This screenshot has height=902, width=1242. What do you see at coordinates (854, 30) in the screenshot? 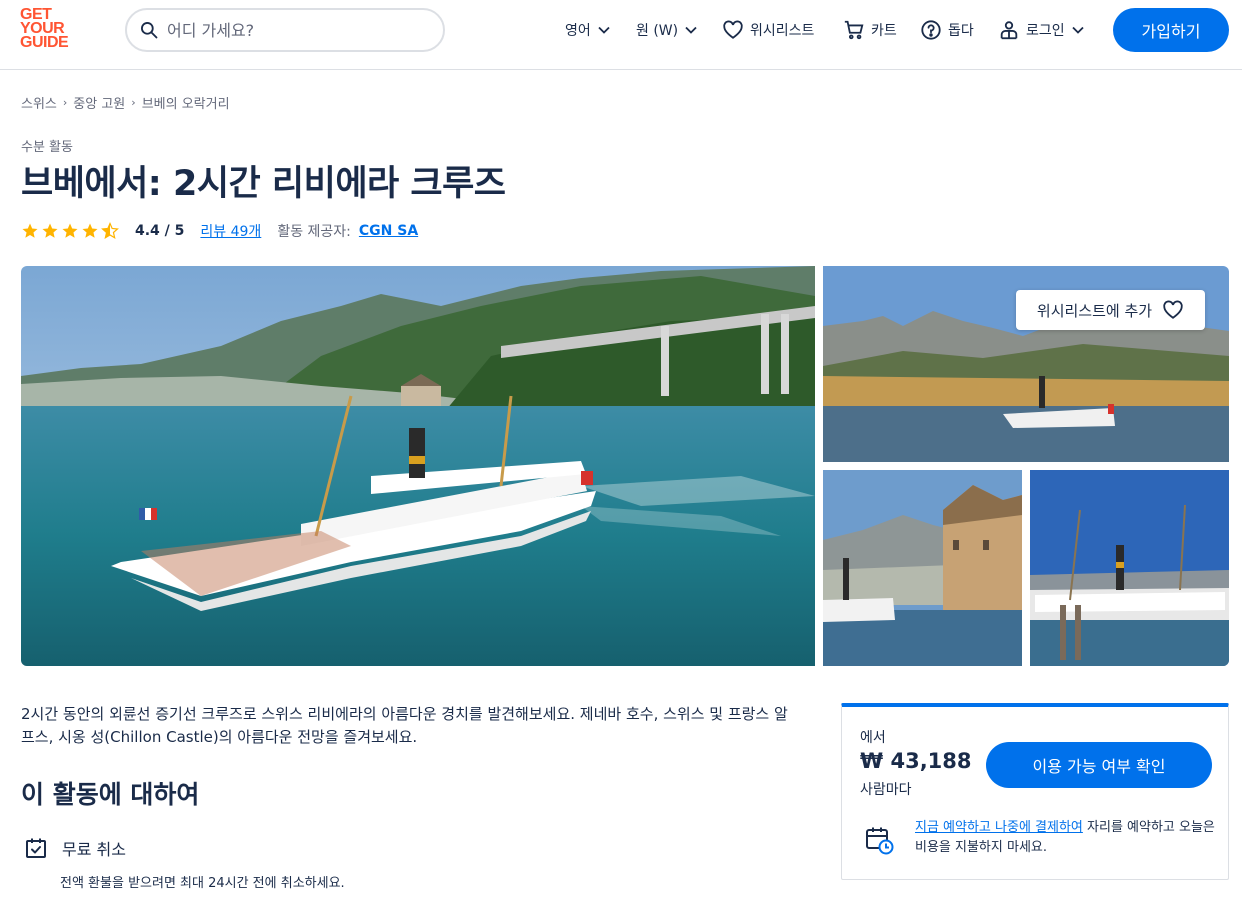
I see `cart-icon` at bounding box center [854, 30].